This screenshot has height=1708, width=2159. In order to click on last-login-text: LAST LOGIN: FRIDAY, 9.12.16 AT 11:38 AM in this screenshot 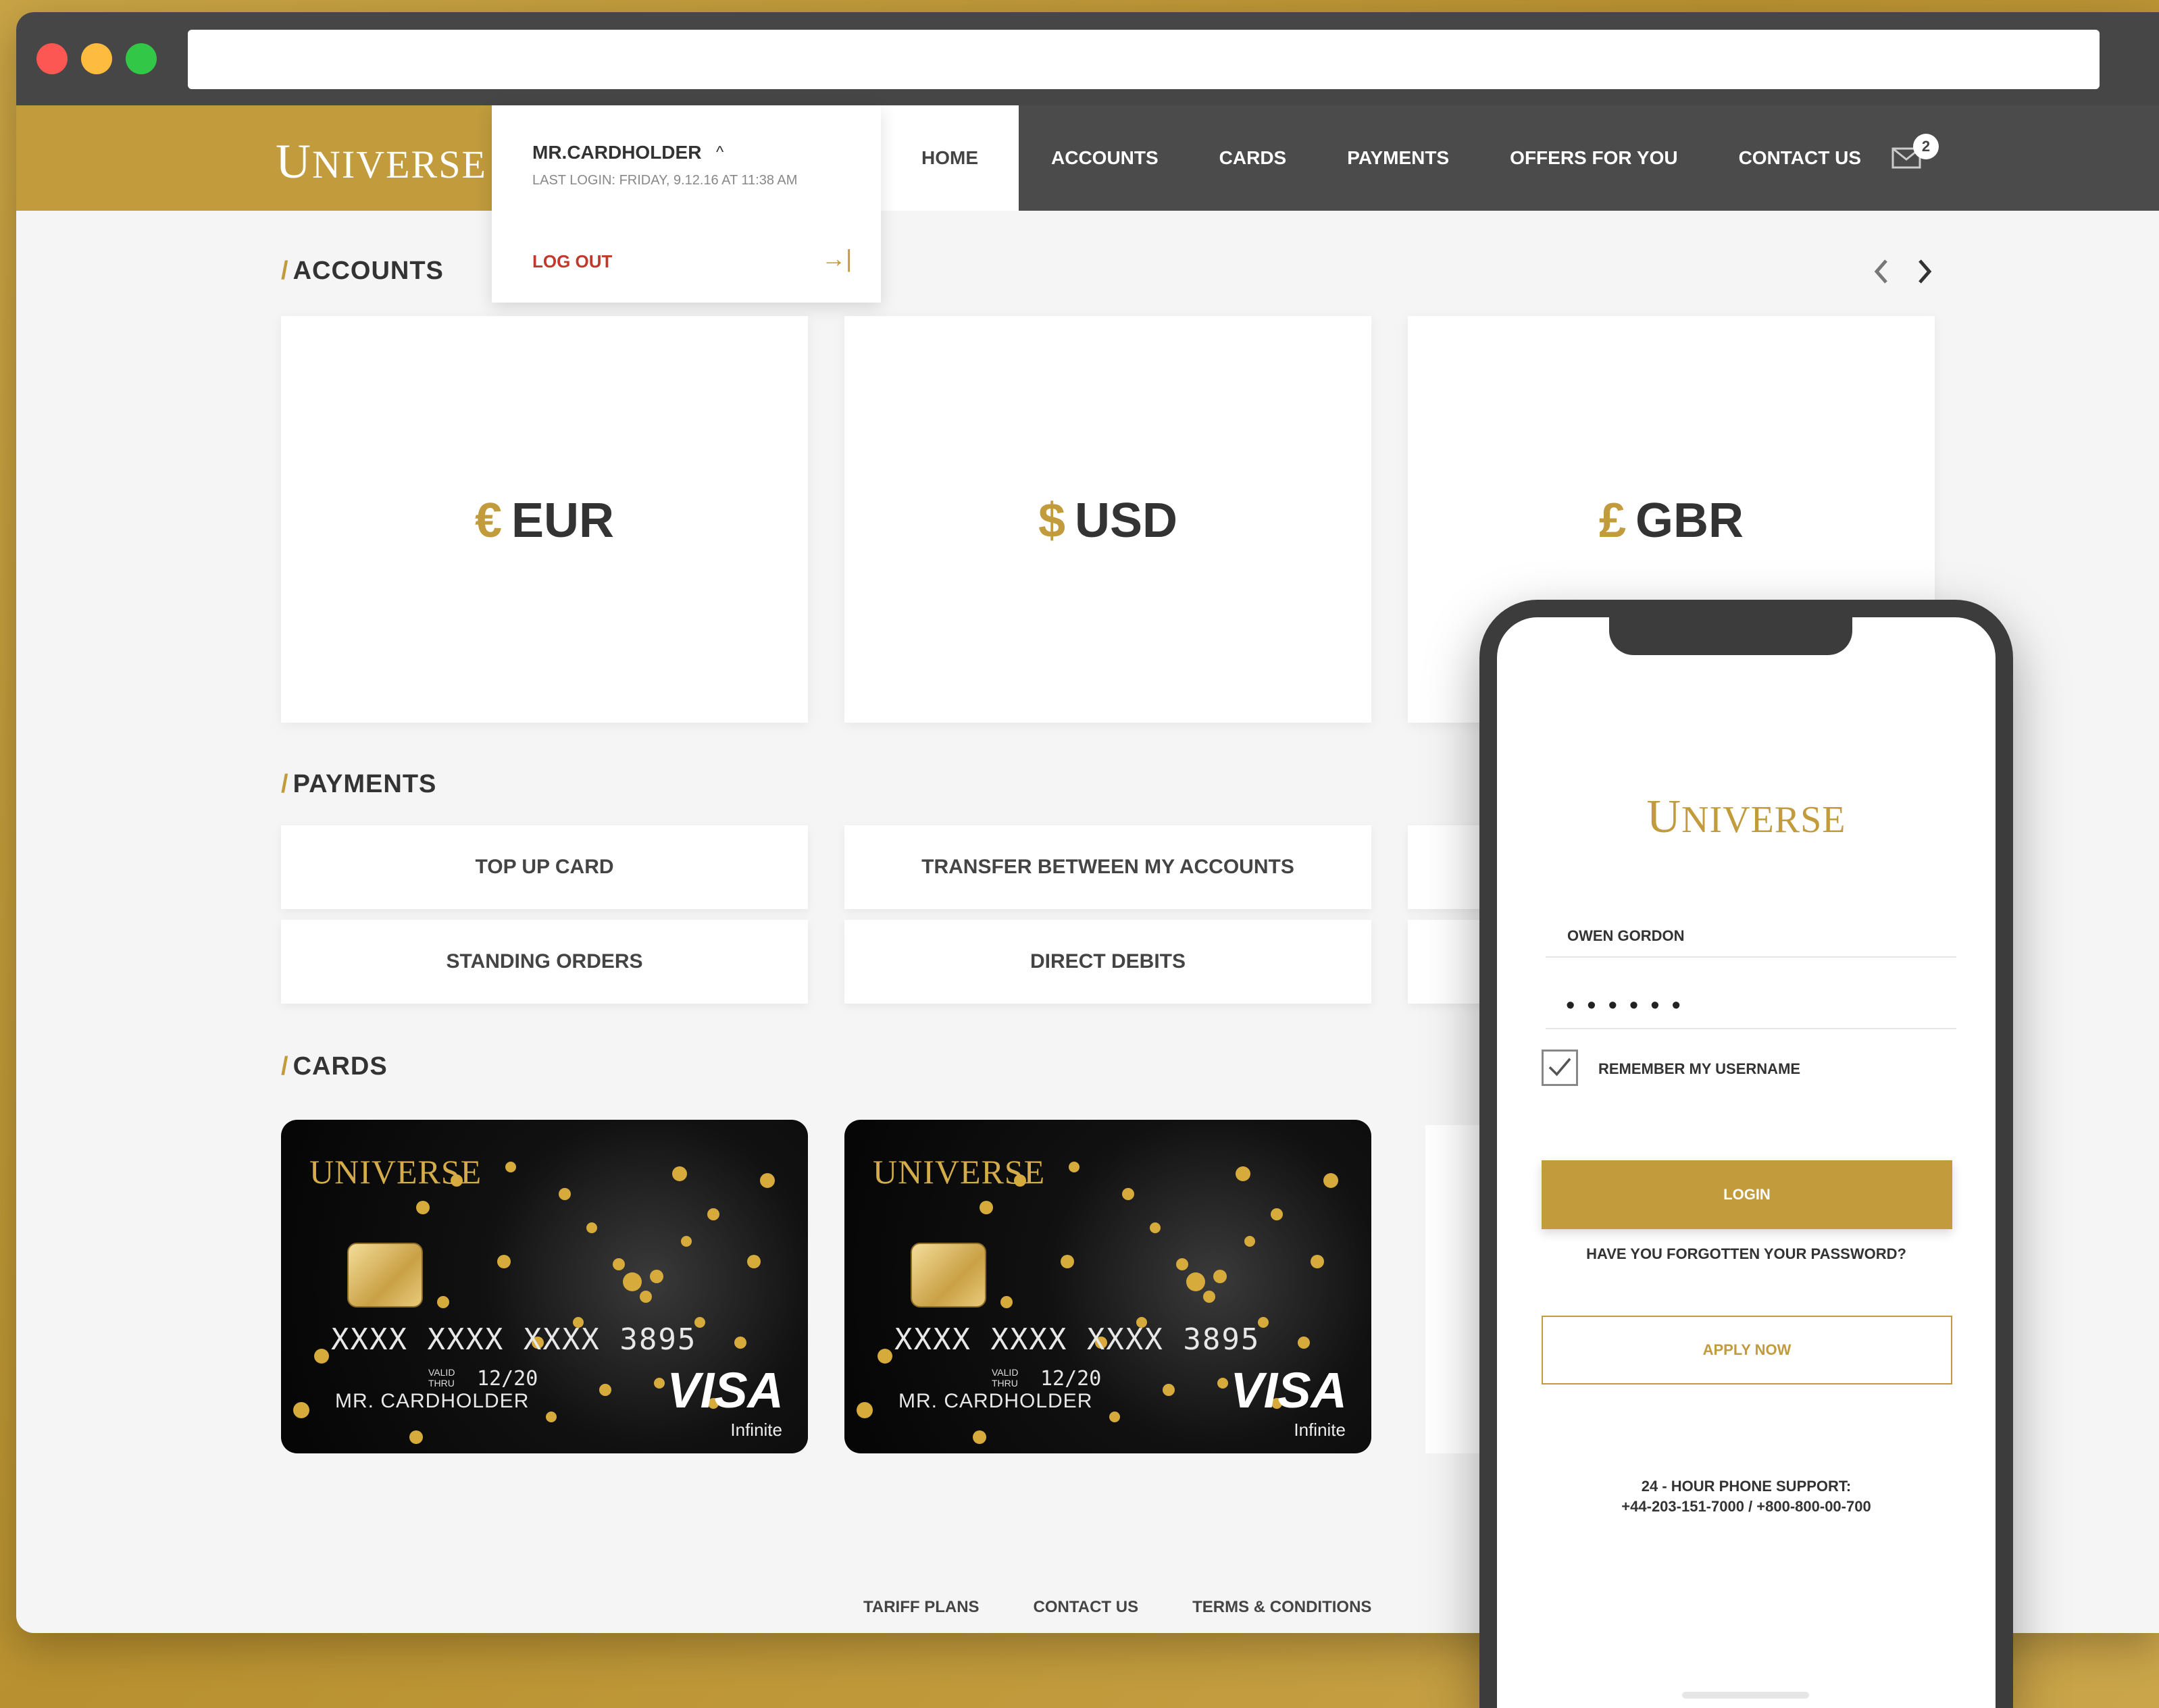, I will do `click(665, 180)`.